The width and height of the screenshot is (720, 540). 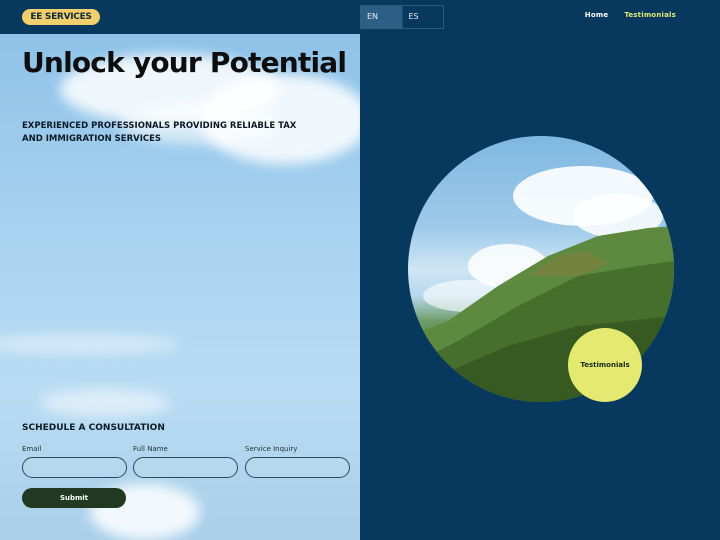 What do you see at coordinates (93, 428) in the screenshot?
I see `form-title: SCHEDULE A CONSULTATION` at bounding box center [93, 428].